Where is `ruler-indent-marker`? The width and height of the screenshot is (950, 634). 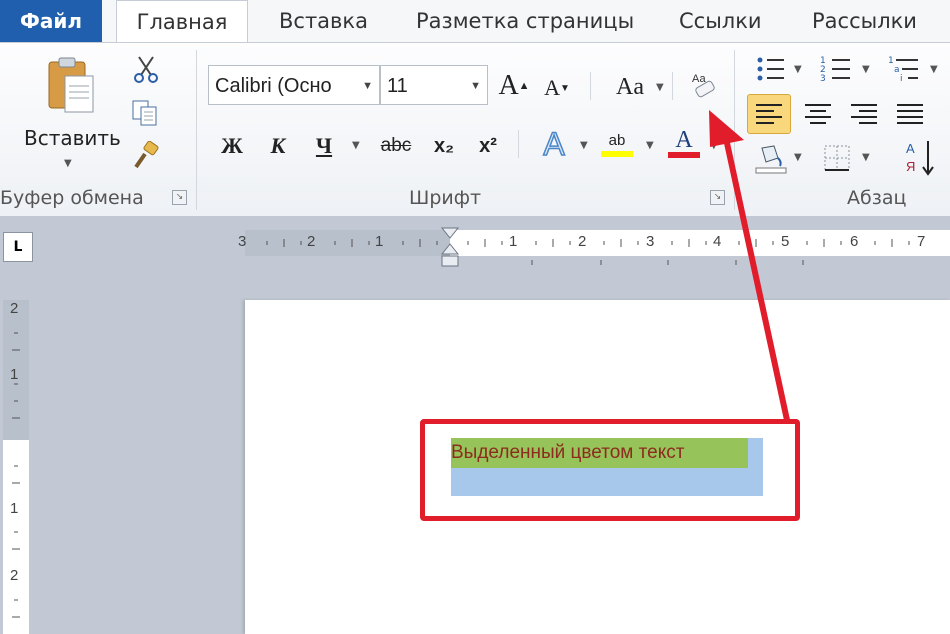
ruler-indent-marker is located at coordinates (450, 248).